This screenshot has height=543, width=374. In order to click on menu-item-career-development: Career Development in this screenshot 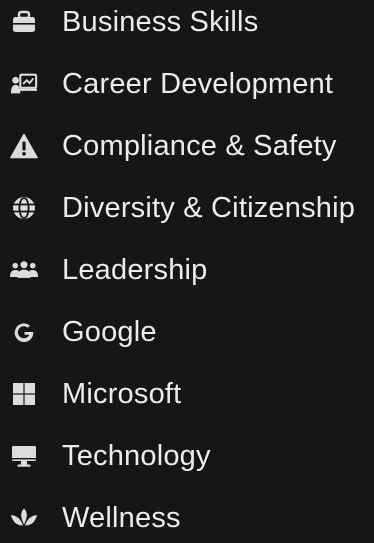, I will do `click(187, 84)`.